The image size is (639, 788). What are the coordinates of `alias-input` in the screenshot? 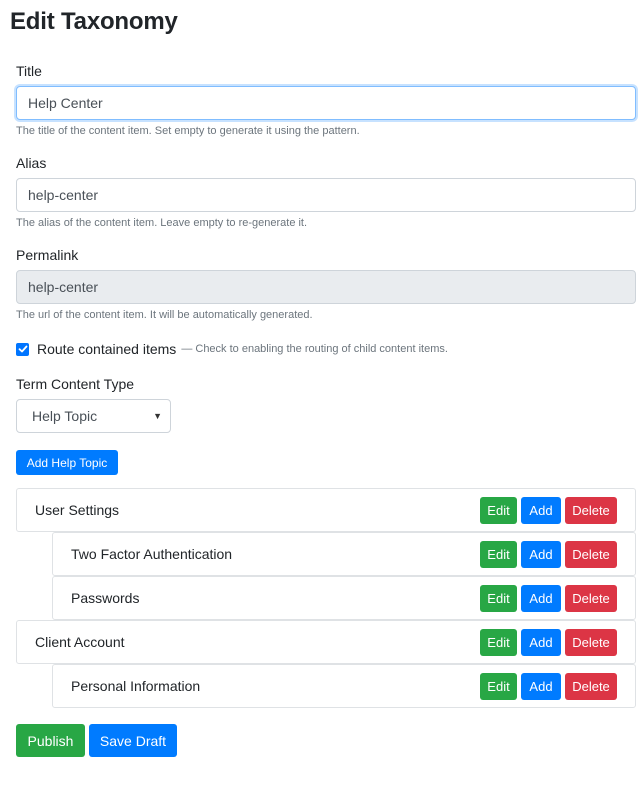 It's located at (326, 195).